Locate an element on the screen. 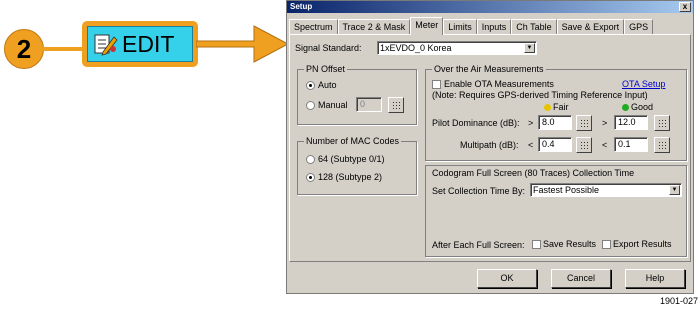  multipath-good-operator: < is located at coordinates (605, 145).